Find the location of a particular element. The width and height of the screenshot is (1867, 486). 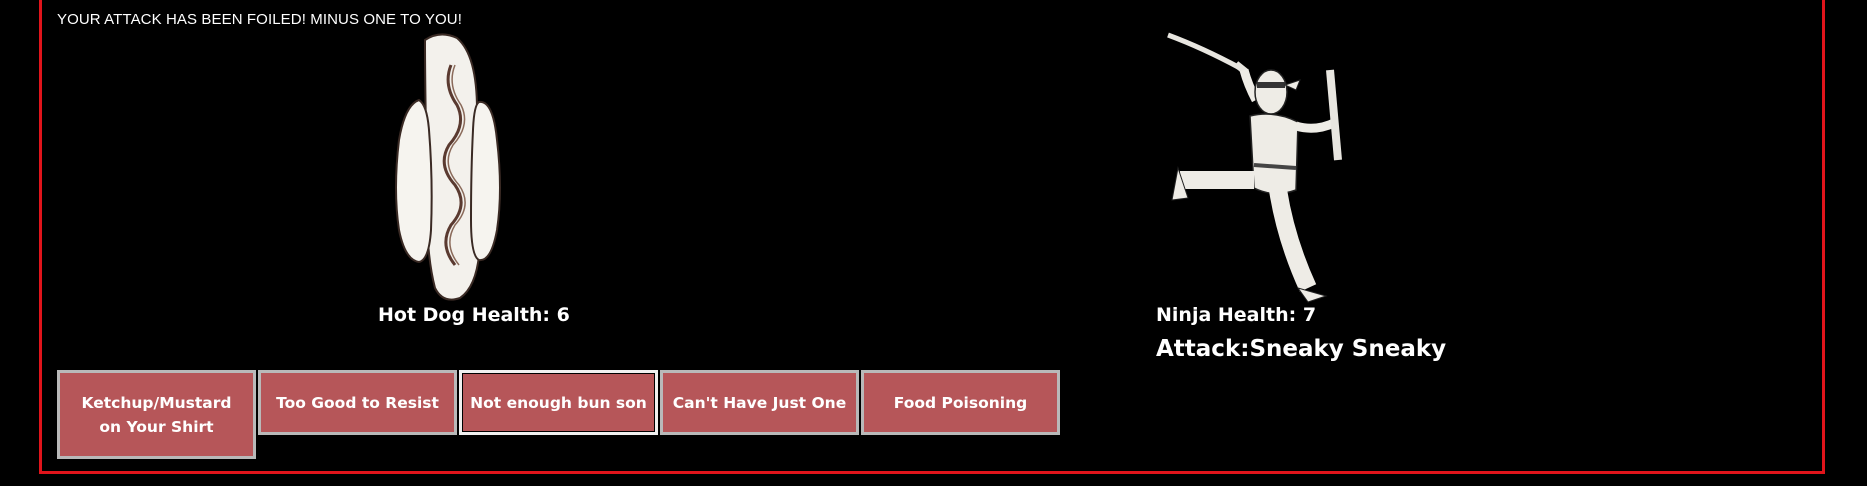

ninja-attack-label: Attack:Sneaky Sneaky is located at coordinates (1301, 349).